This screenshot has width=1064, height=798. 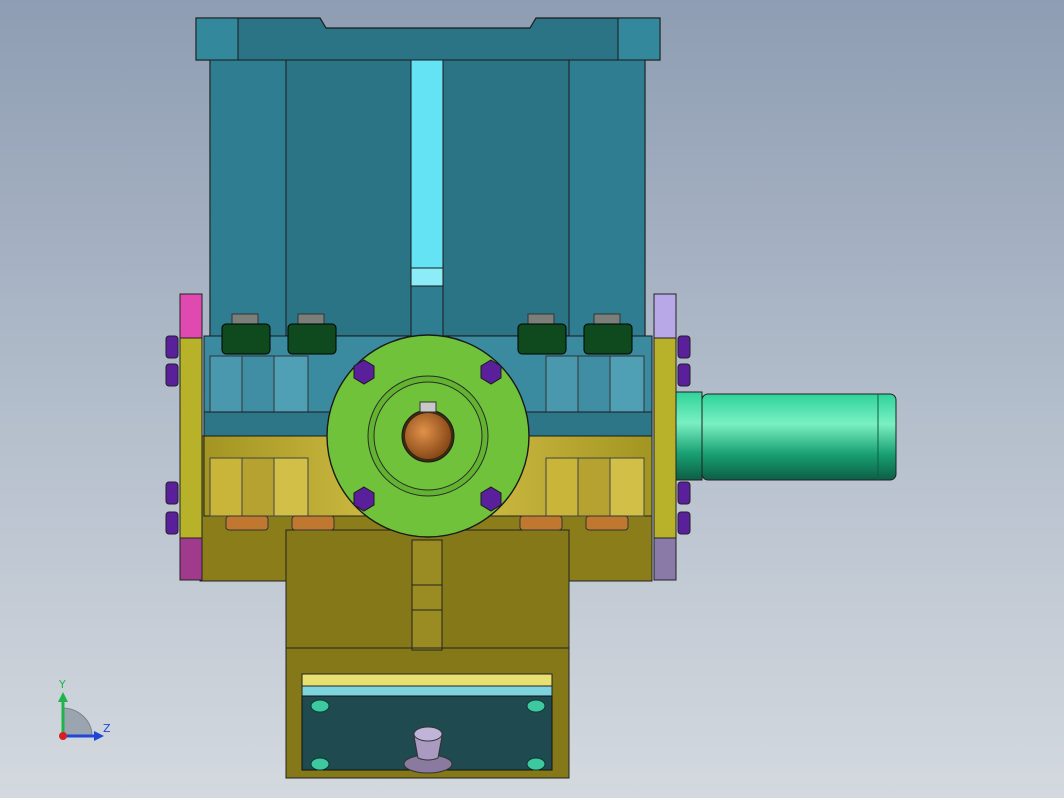 What do you see at coordinates (81, 716) in the screenshot?
I see `coordinate-triad` at bounding box center [81, 716].